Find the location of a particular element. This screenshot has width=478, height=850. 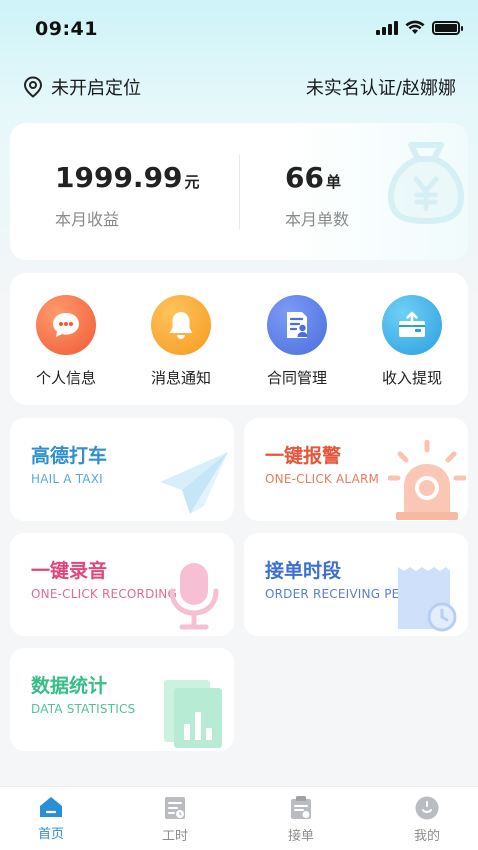

stat-divider is located at coordinates (239, 192).